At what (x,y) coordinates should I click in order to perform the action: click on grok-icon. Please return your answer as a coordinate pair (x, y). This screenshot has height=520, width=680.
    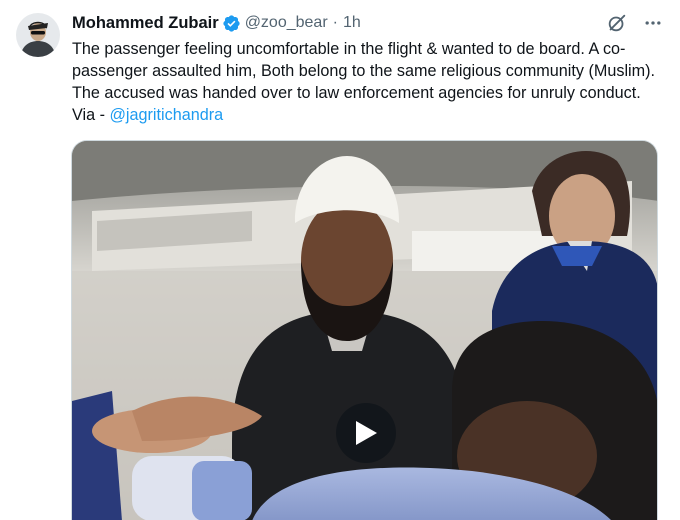
    Looking at the image, I should click on (617, 23).